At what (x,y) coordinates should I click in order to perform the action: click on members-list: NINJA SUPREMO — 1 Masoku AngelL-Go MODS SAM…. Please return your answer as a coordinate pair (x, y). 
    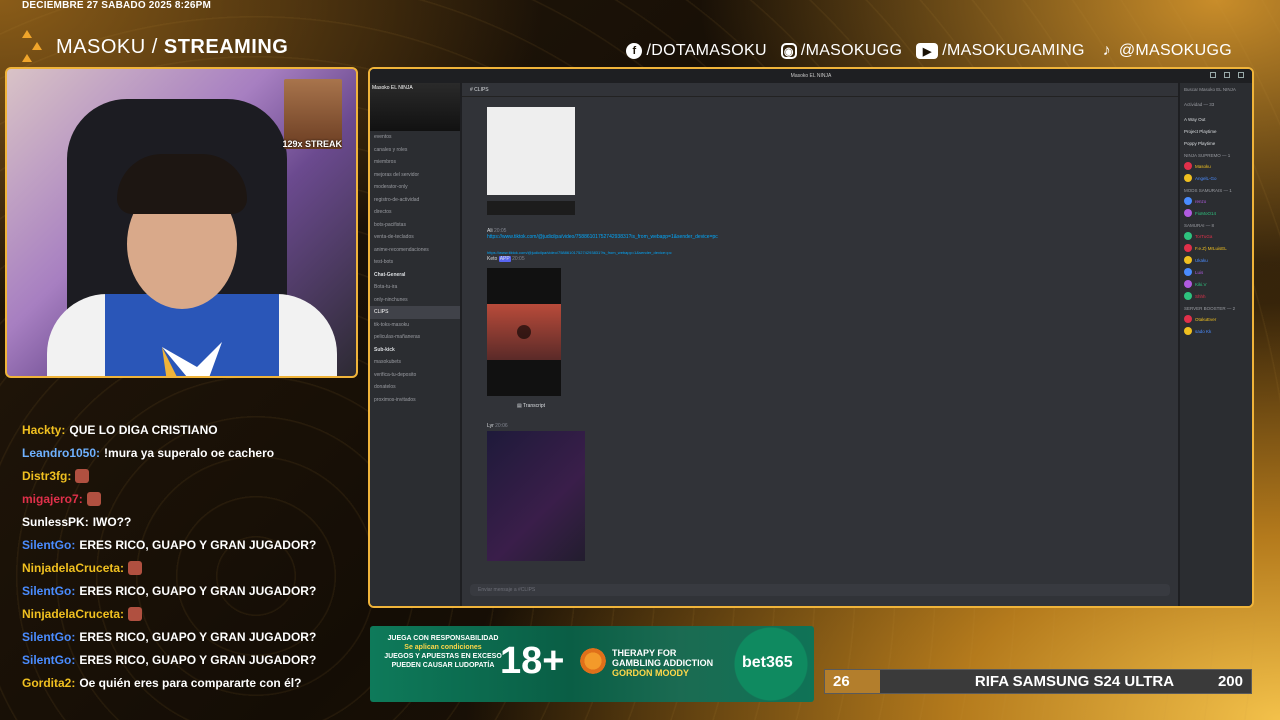
    Looking at the image, I should click on (1216, 245).